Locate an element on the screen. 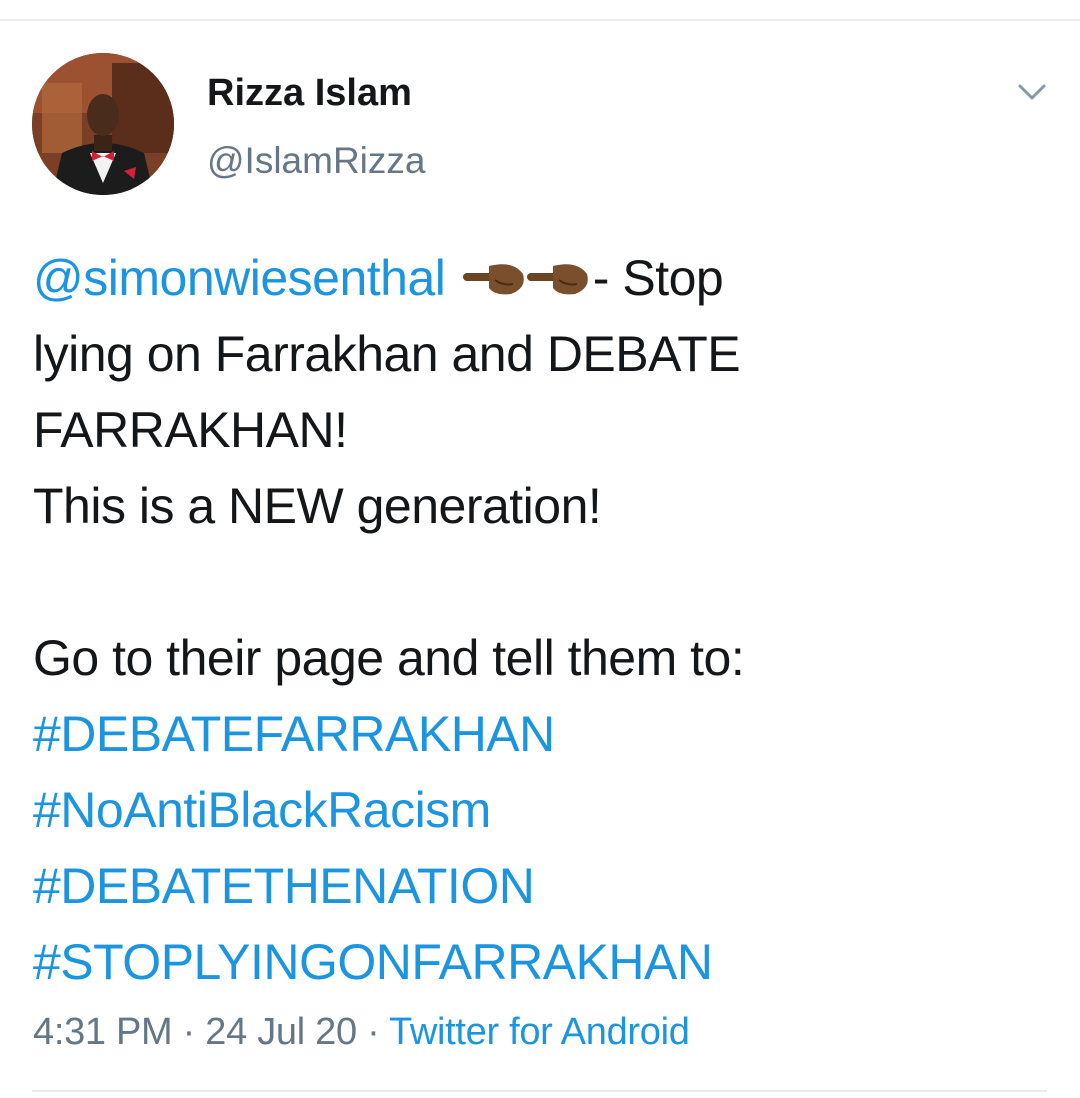  tweet-time: 4:31 PM is located at coordinates (103, 1032).